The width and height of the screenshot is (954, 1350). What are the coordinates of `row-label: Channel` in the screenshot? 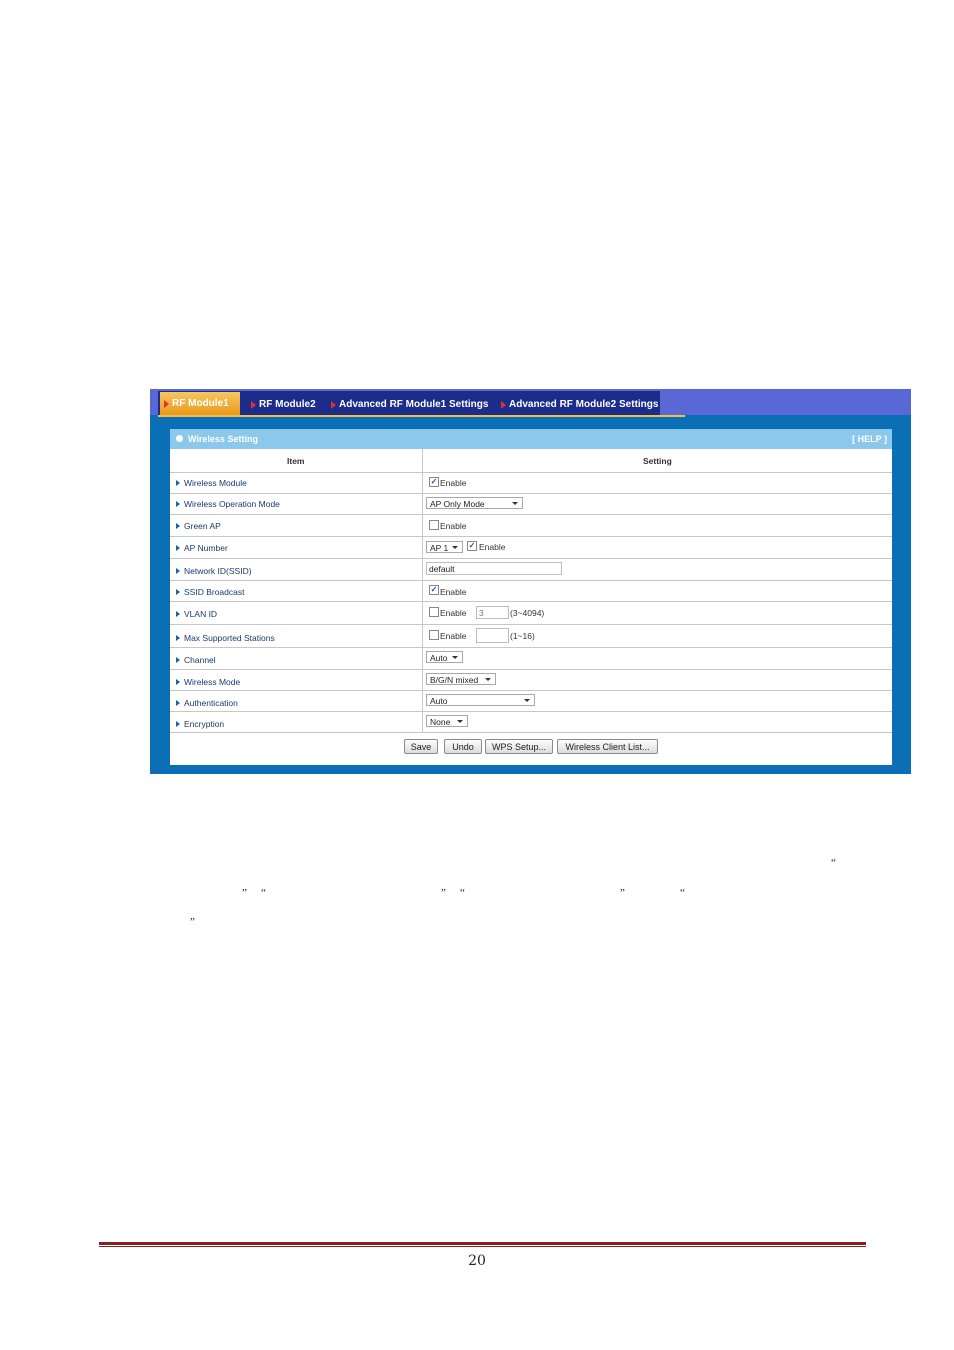 It's located at (196, 660).